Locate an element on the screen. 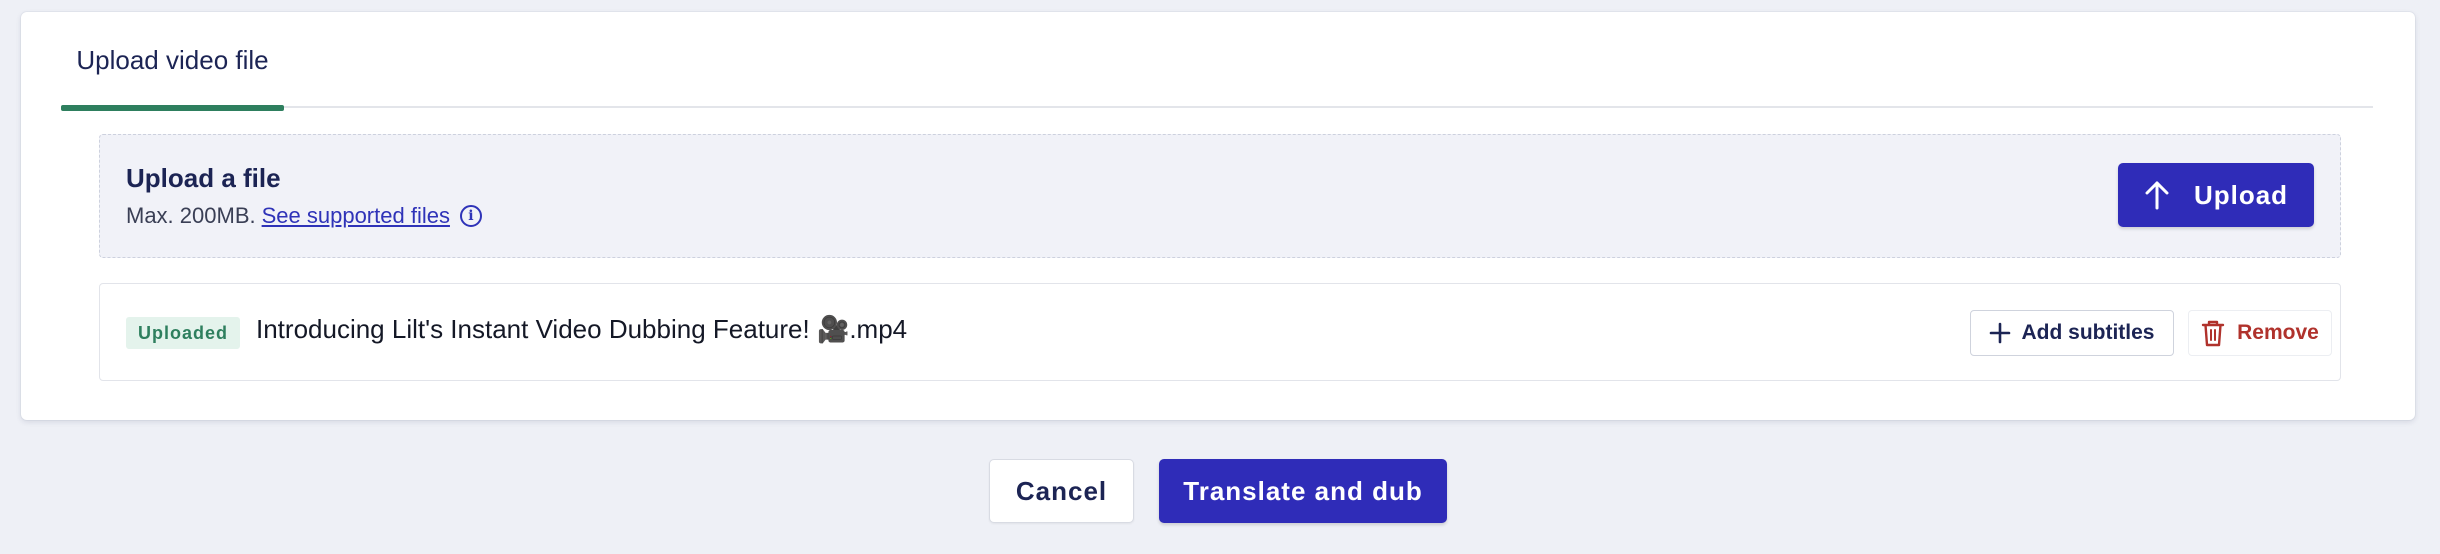  remove-button: Remove is located at coordinates (2260, 333).